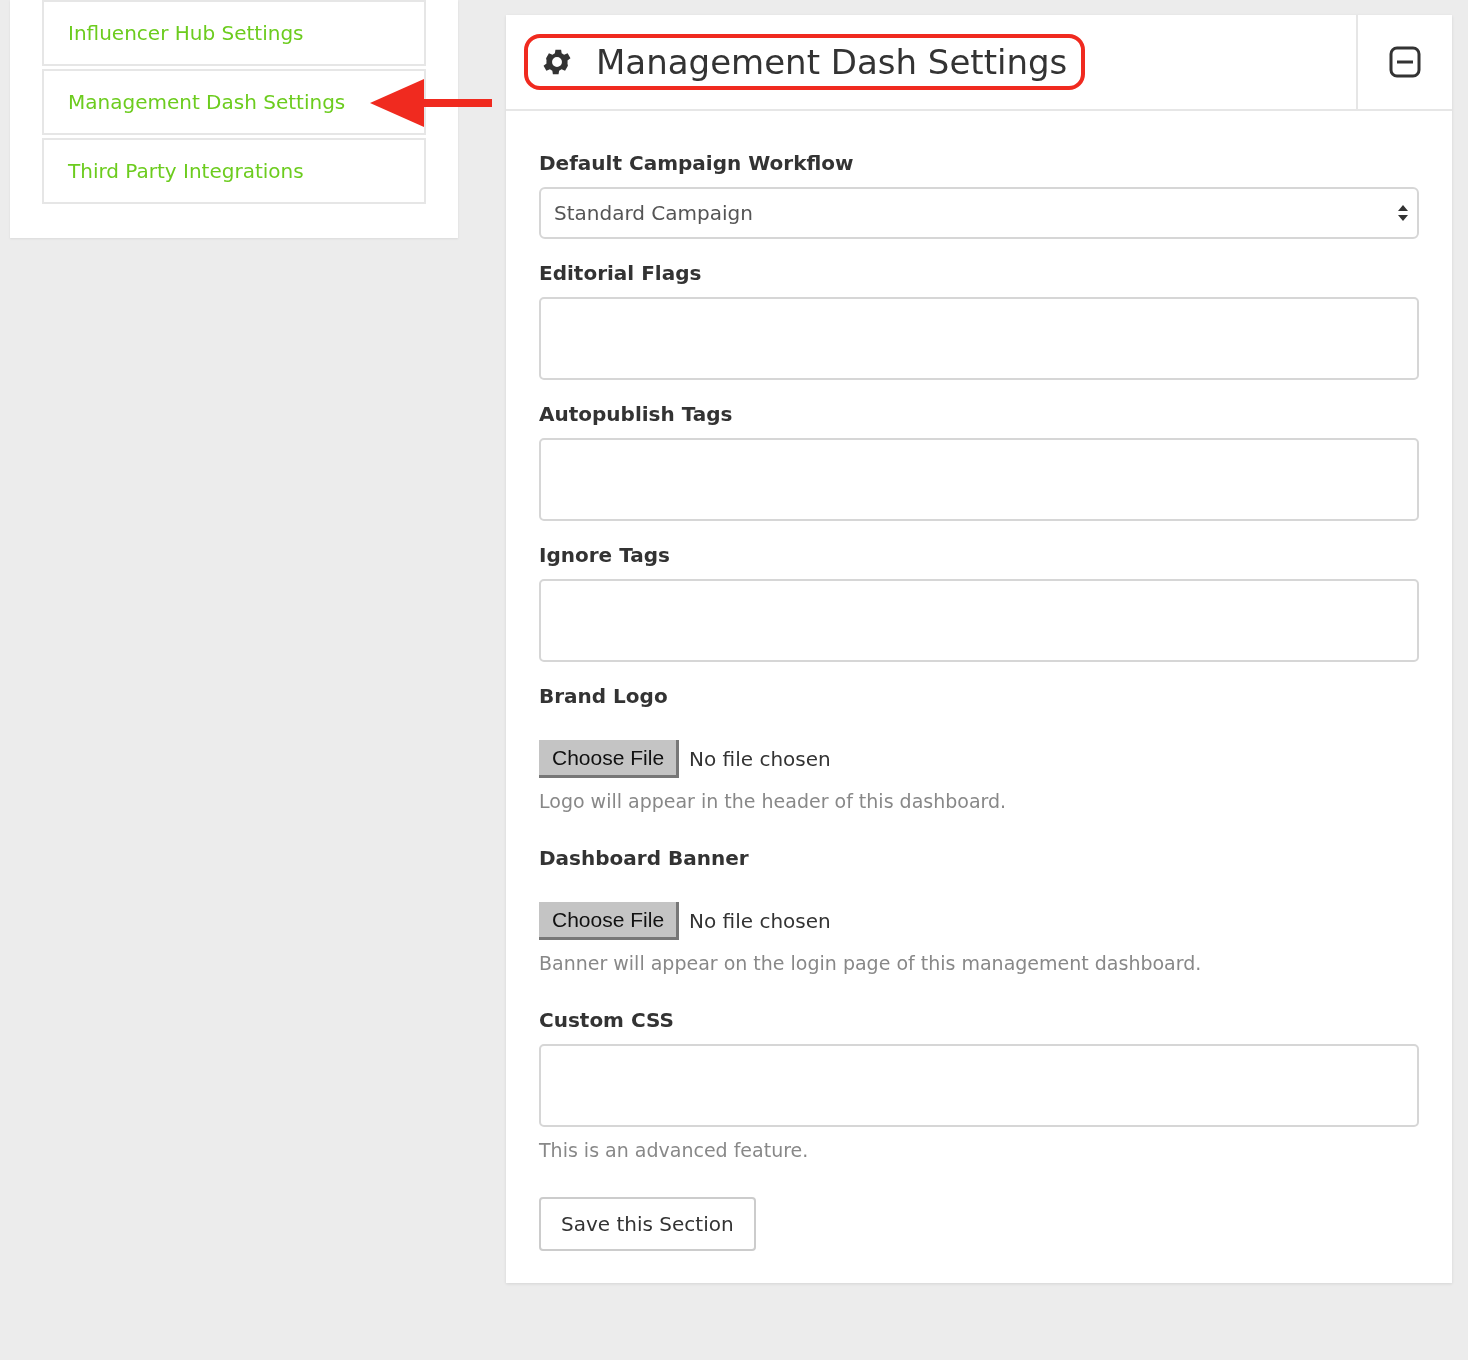  What do you see at coordinates (697, 163) in the screenshot?
I see `field-label: Default Campaign Workflow` at bounding box center [697, 163].